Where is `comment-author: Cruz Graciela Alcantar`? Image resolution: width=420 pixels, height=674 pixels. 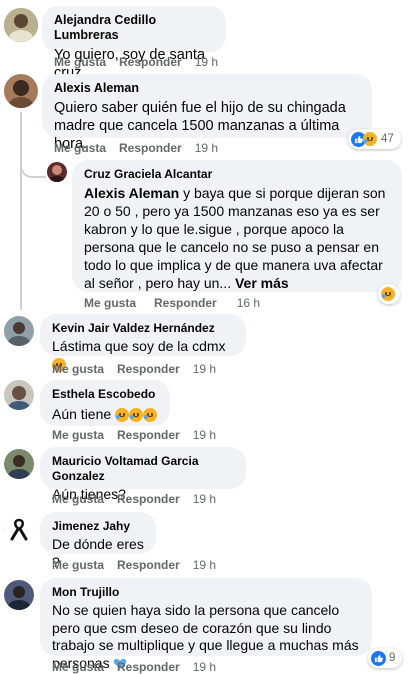 comment-author: Cruz Graciela Alcantar is located at coordinates (237, 174).